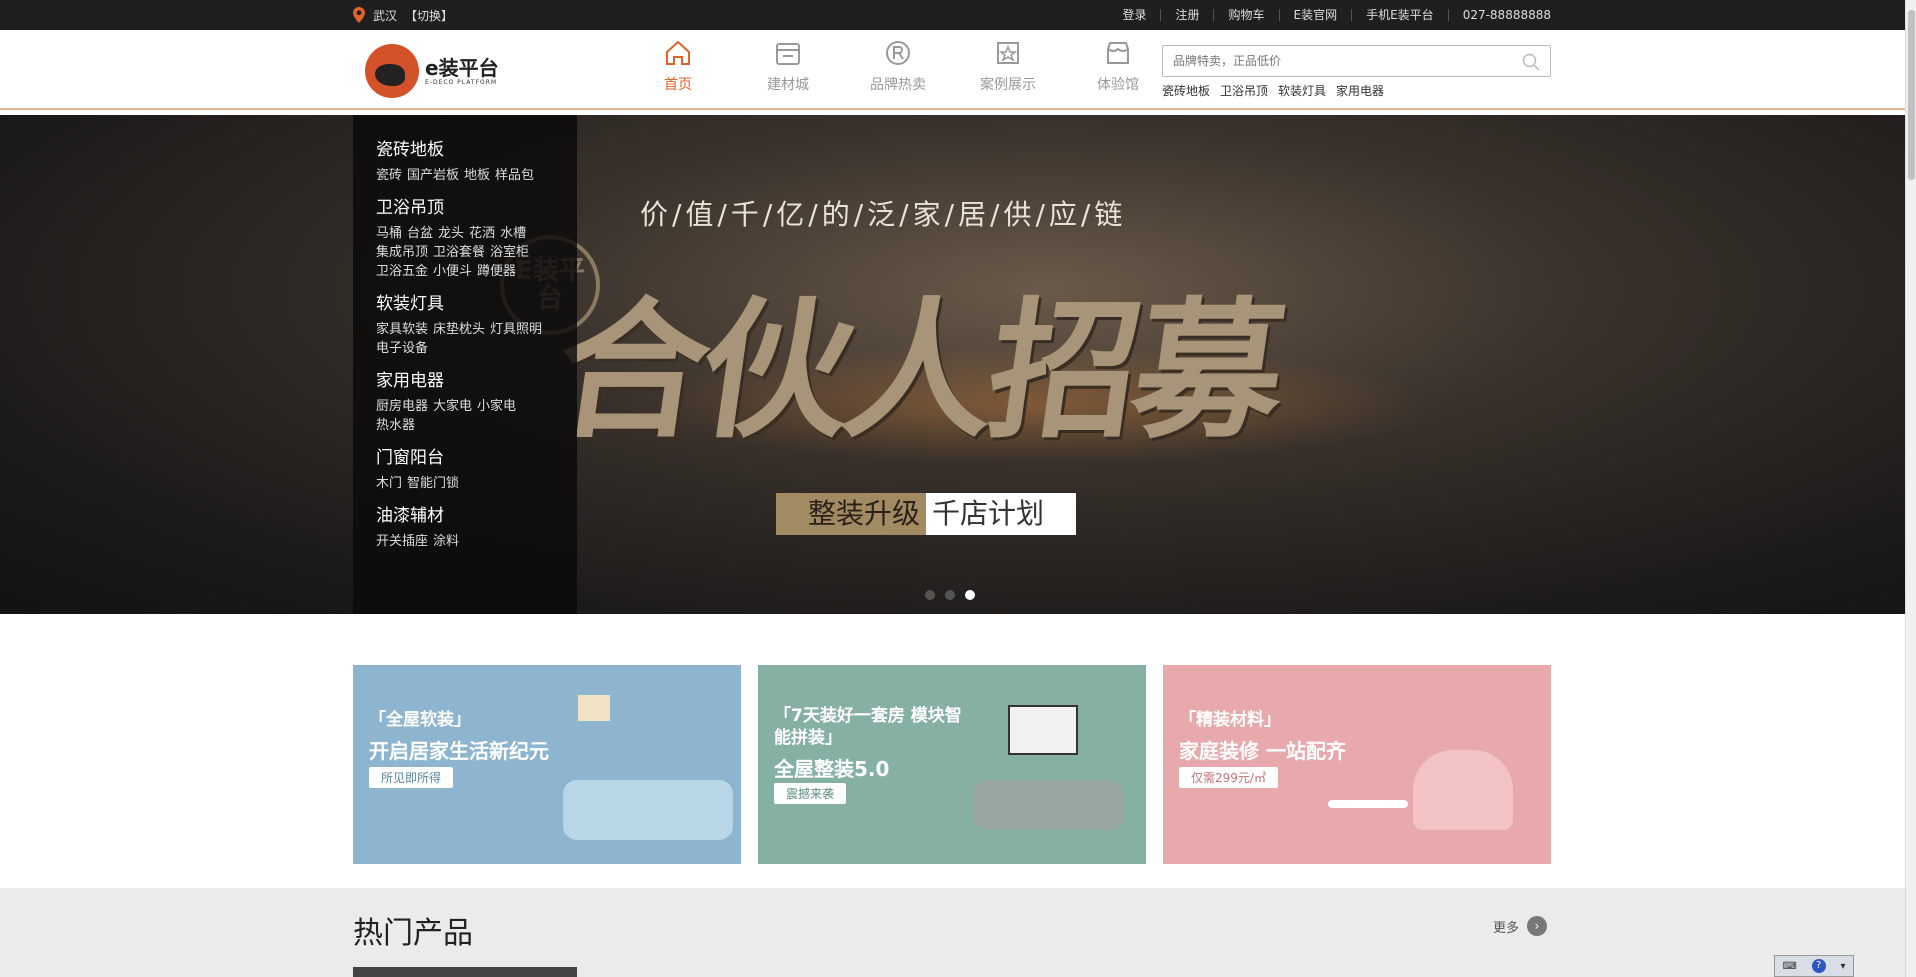  I want to click on armchair-illustration, so click(1463, 790).